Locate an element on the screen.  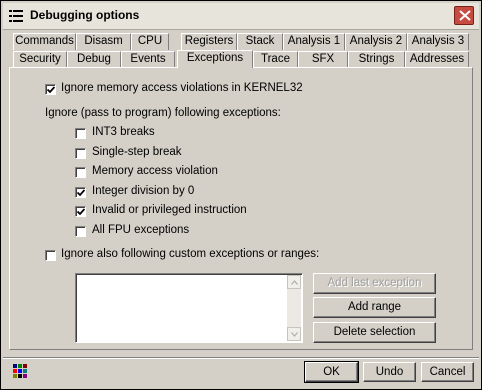
tab-label: Analysis 2 is located at coordinates (376, 41).